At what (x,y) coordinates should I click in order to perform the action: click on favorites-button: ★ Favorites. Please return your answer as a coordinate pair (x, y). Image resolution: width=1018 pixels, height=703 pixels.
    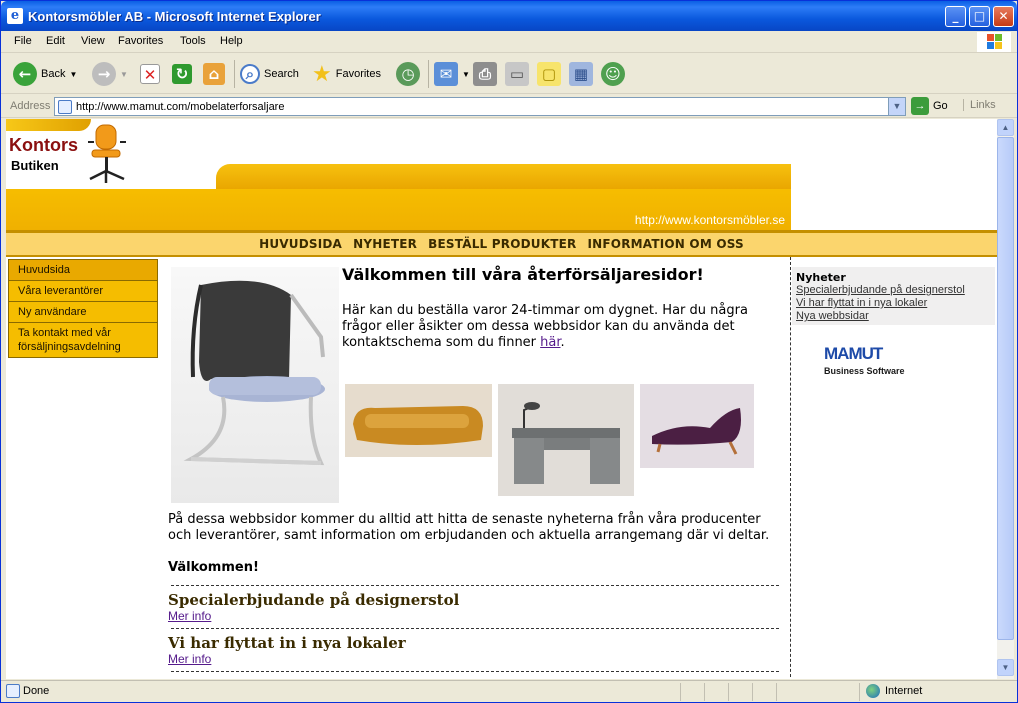
    Looking at the image, I should click on (346, 74).